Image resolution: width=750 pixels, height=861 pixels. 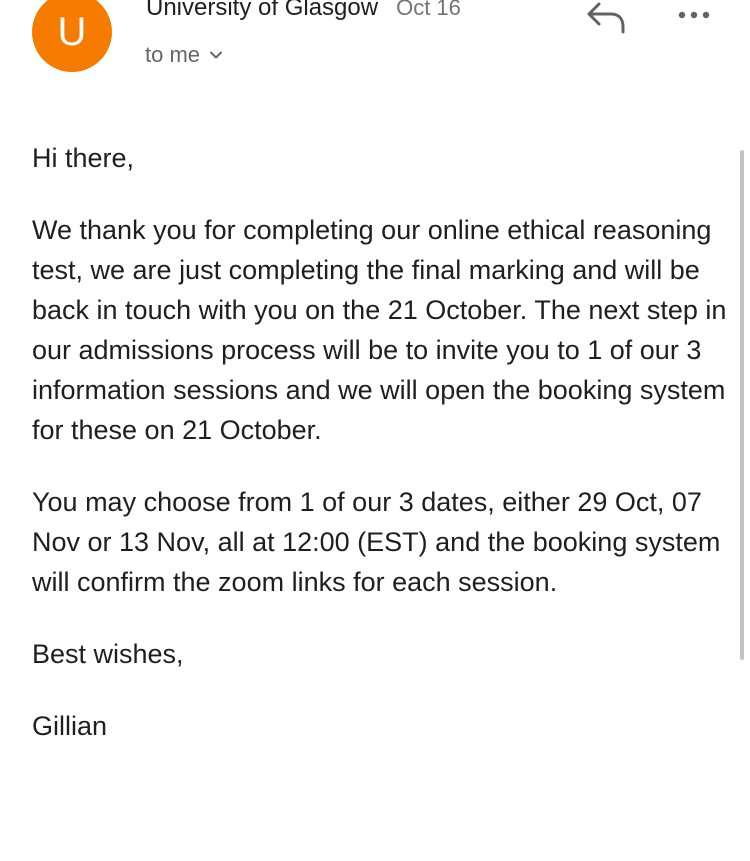 What do you see at coordinates (72, 32) in the screenshot?
I see `avatar-letter: U` at bounding box center [72, 32].